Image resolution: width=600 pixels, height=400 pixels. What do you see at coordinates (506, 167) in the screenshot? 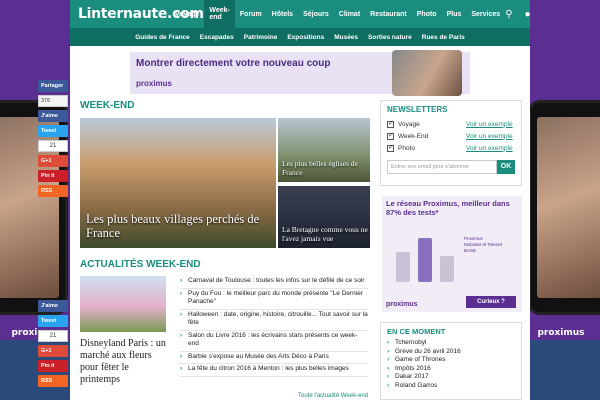
I see `newsletter-ok-button: OK` at bounding box center [506, 167].